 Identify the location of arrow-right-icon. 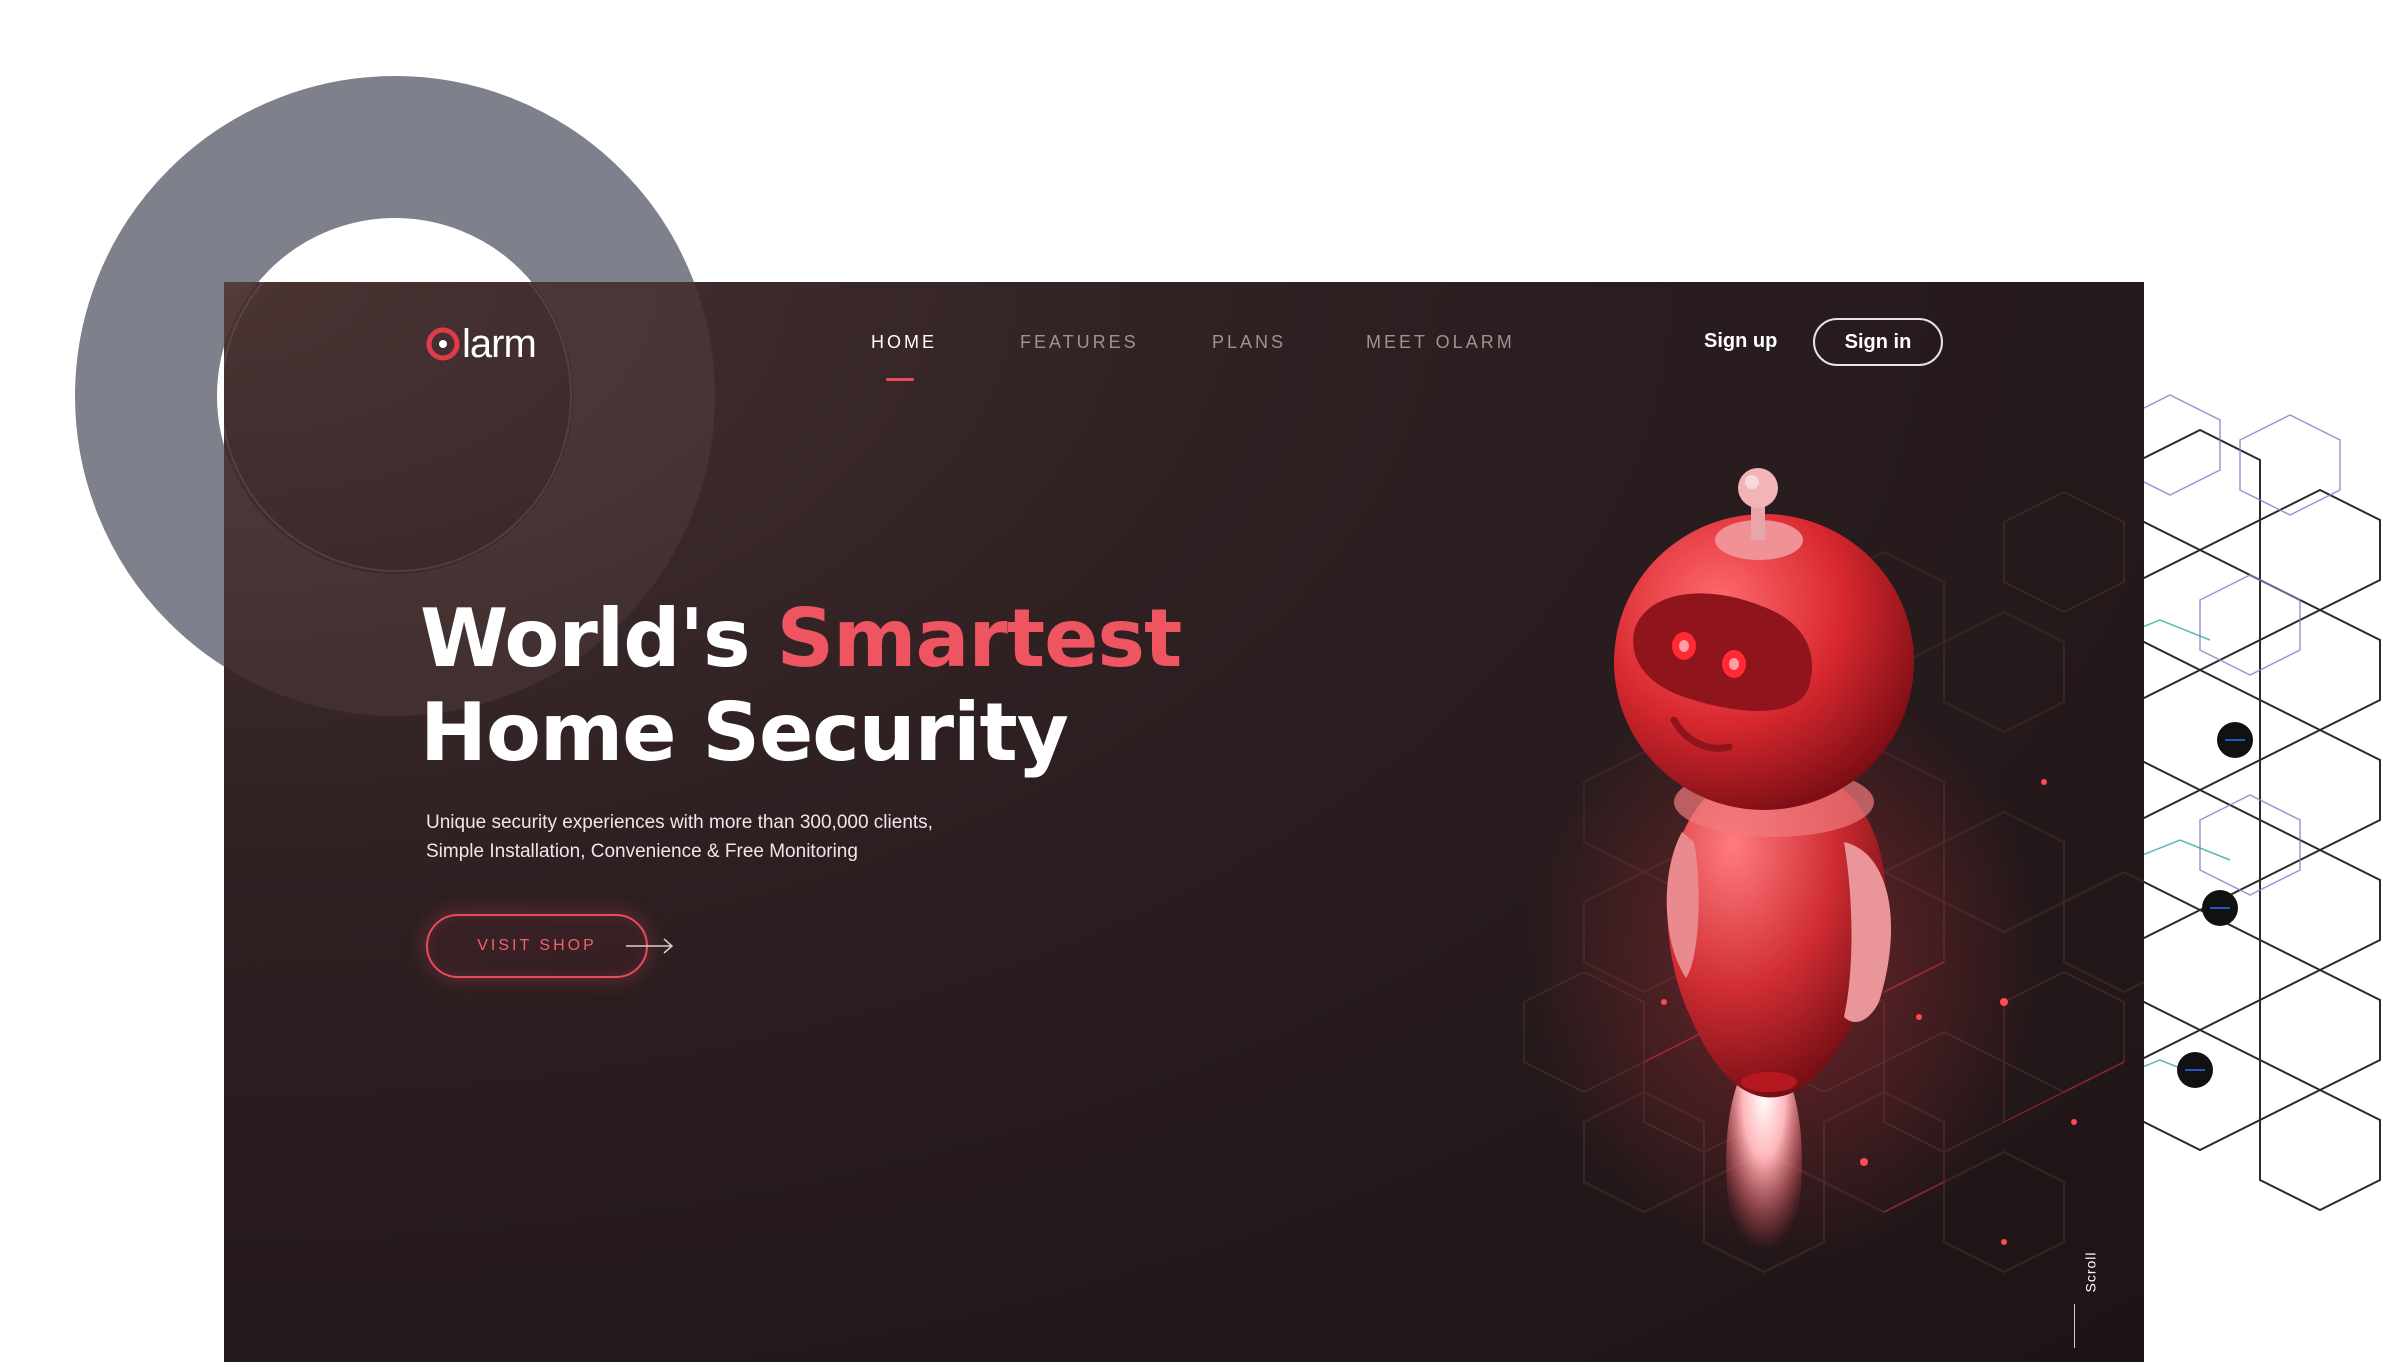
(650, 946).